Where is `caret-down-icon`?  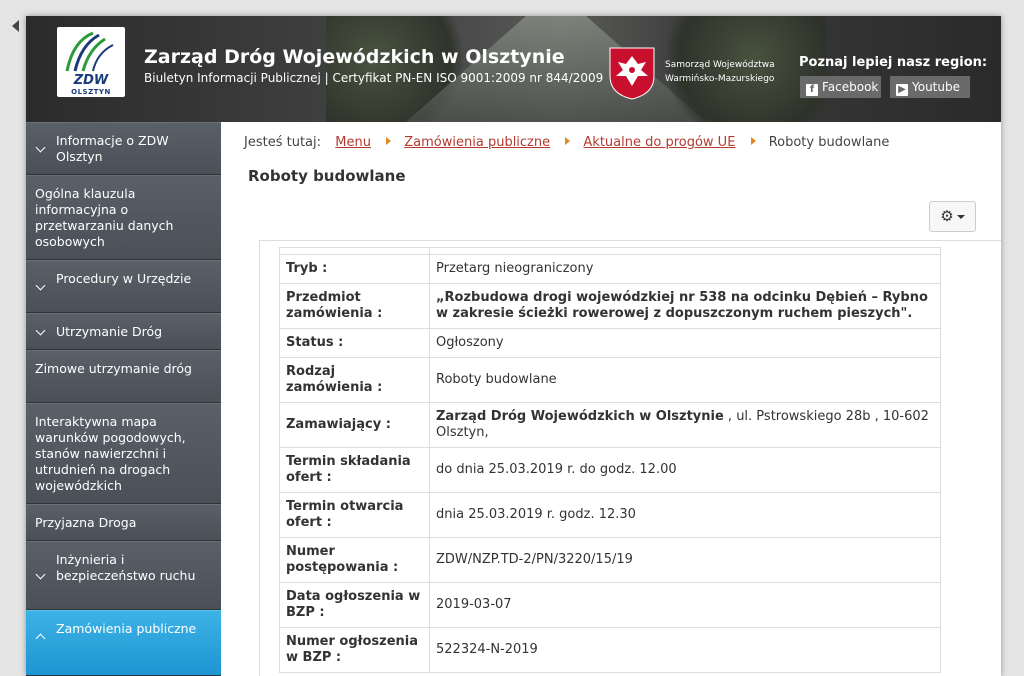 caret-down-icon is located at coordinates (960, 217).